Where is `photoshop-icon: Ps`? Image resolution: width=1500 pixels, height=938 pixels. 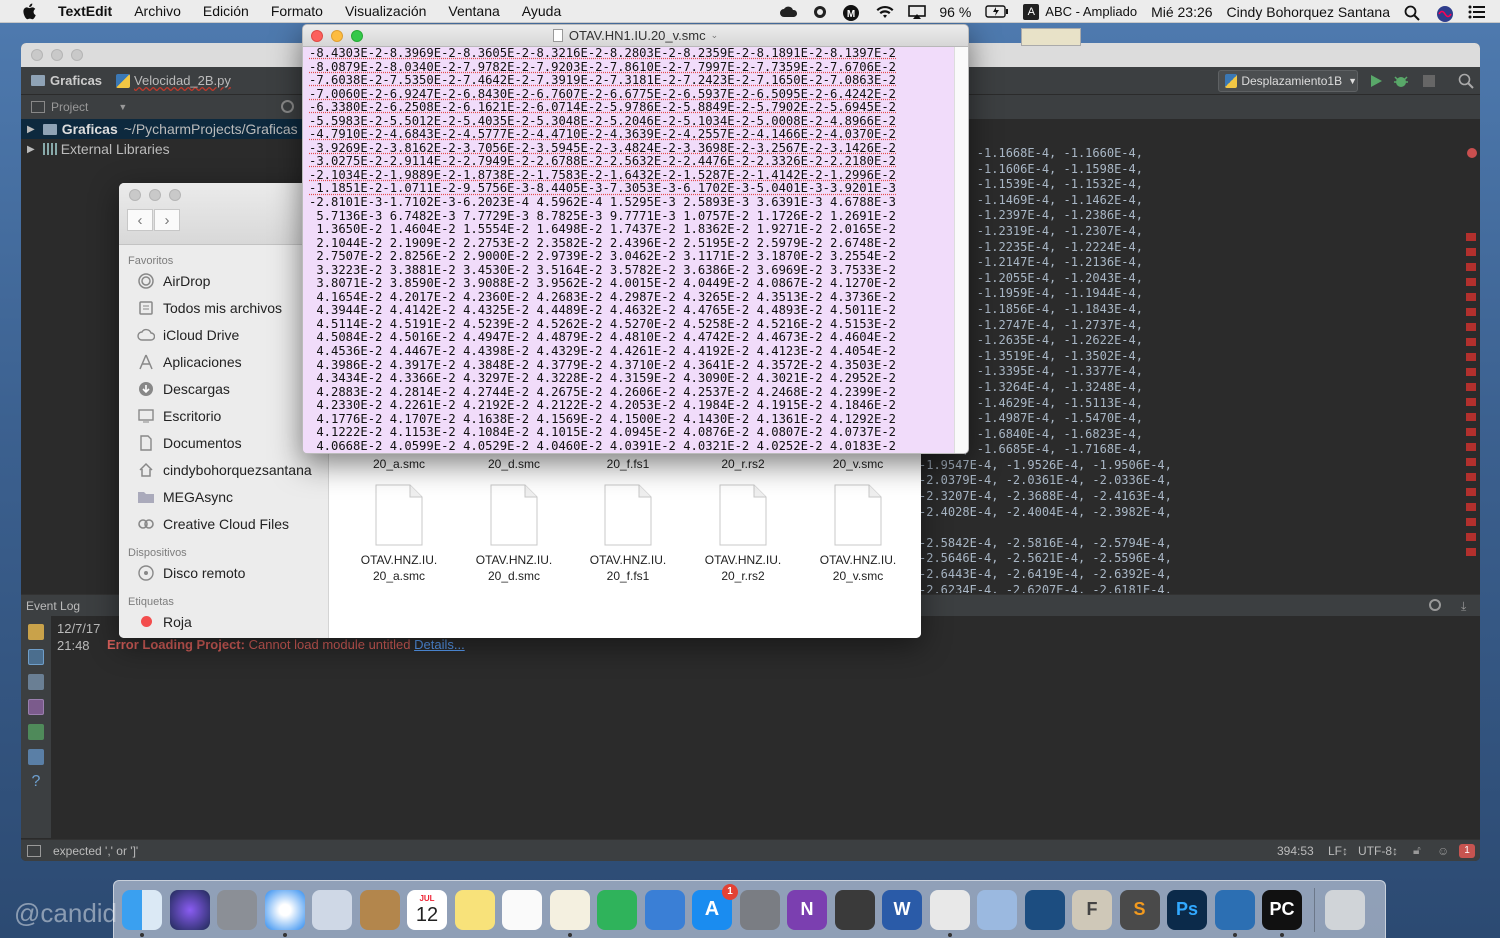 photoshop-icon: Ps is located at coordinates (1187, 909).